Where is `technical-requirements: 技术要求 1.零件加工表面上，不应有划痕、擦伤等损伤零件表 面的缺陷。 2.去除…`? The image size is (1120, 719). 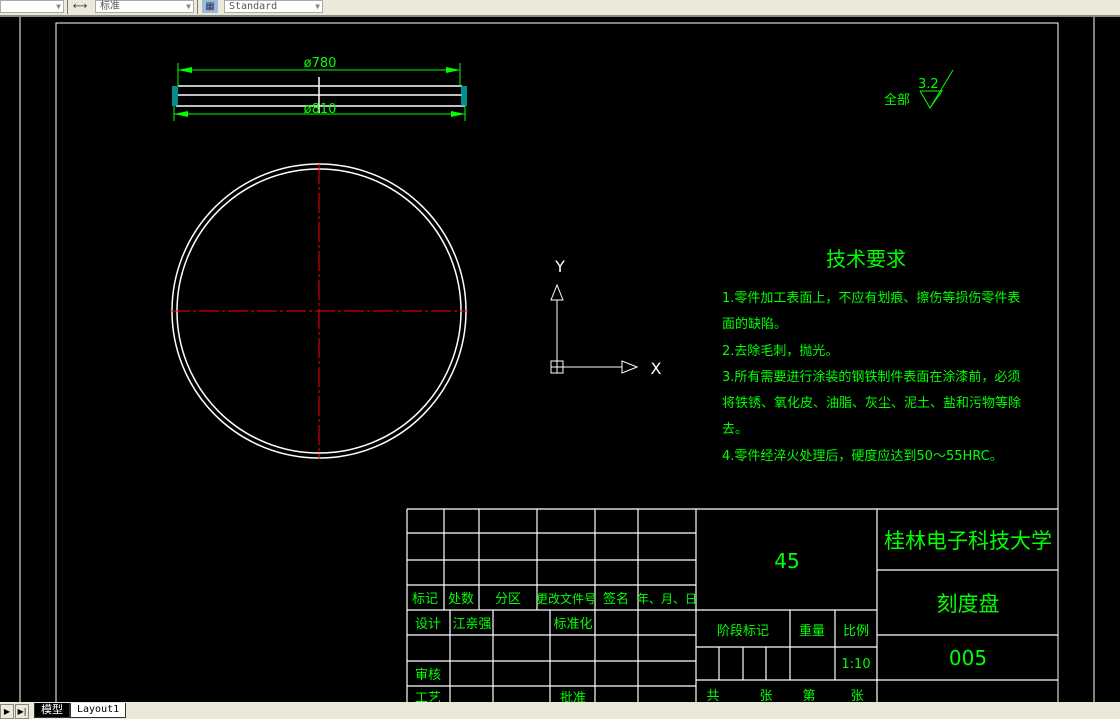 technical-requirements: 技术要求 1.零件加工表面上，不应有划痕、擦伤等损伤零件表 面的缺陷。 2.去除… is located at coordinates (871, 355).